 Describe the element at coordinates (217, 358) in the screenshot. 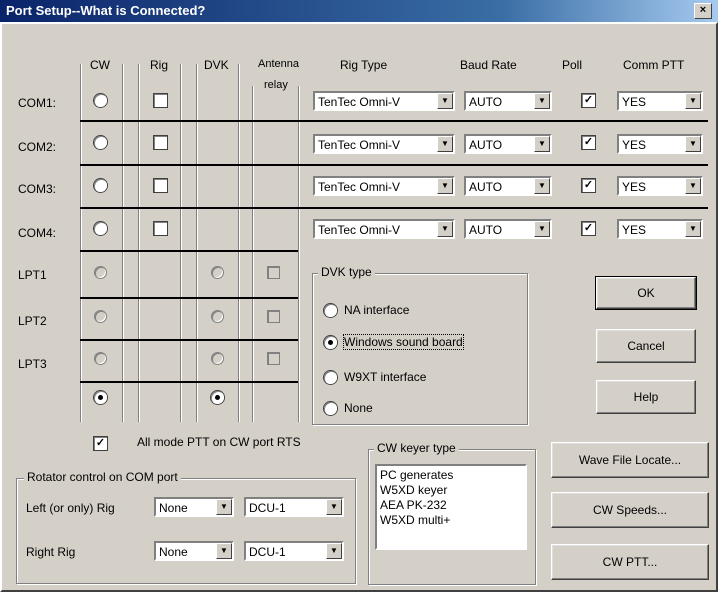

I see `lpt3-dvk-radio` at that location.